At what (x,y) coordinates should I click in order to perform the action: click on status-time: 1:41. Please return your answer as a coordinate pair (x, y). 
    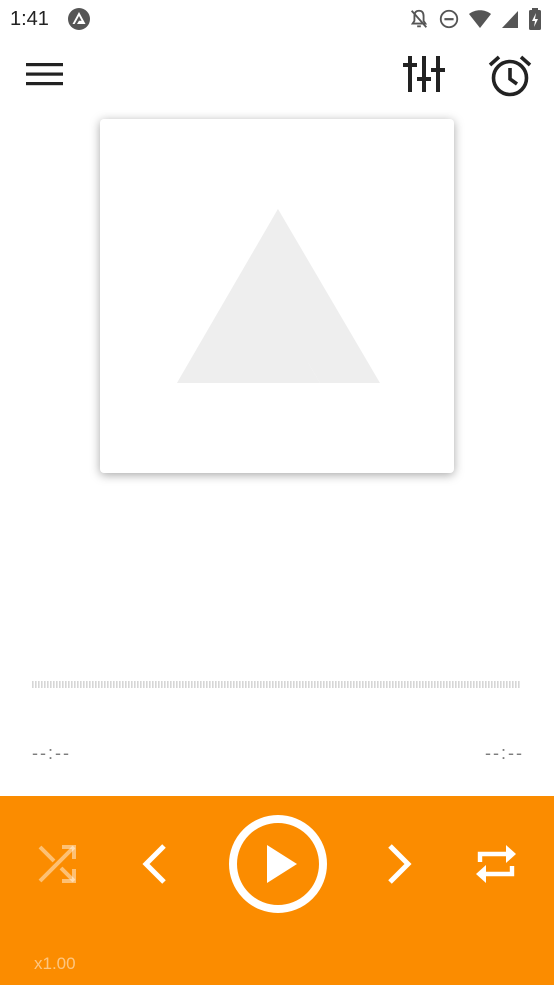
    Looking at the image, I should click on (29, 19).